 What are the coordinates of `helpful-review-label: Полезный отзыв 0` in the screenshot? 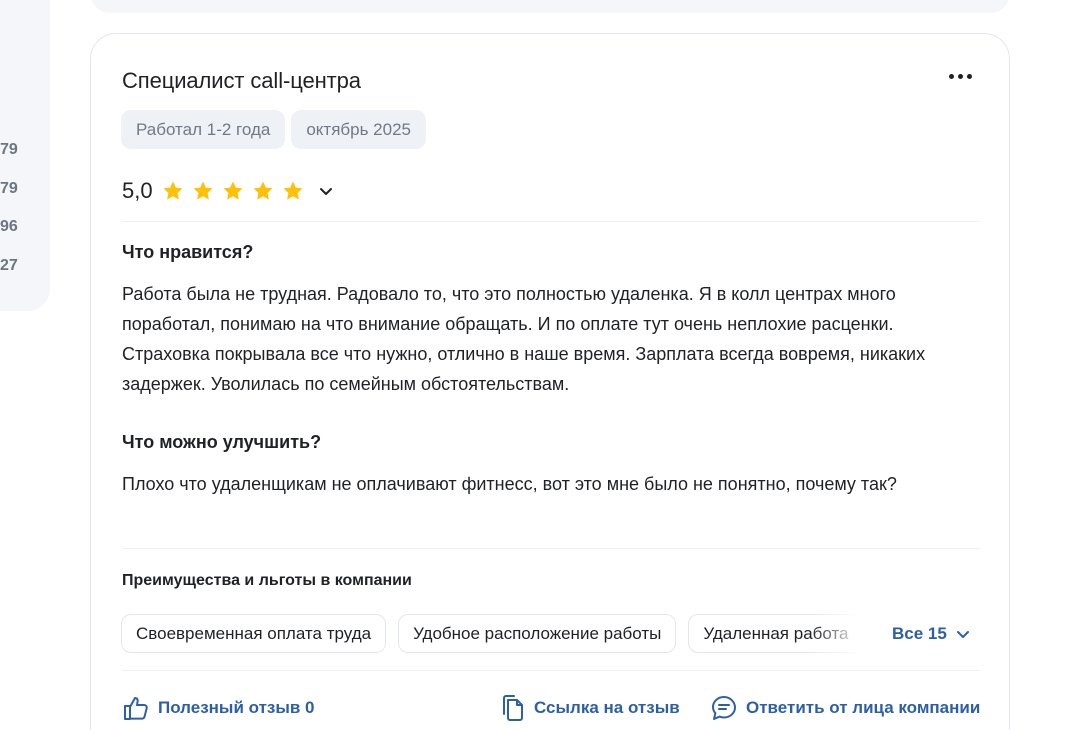 It's located at (236, 707).